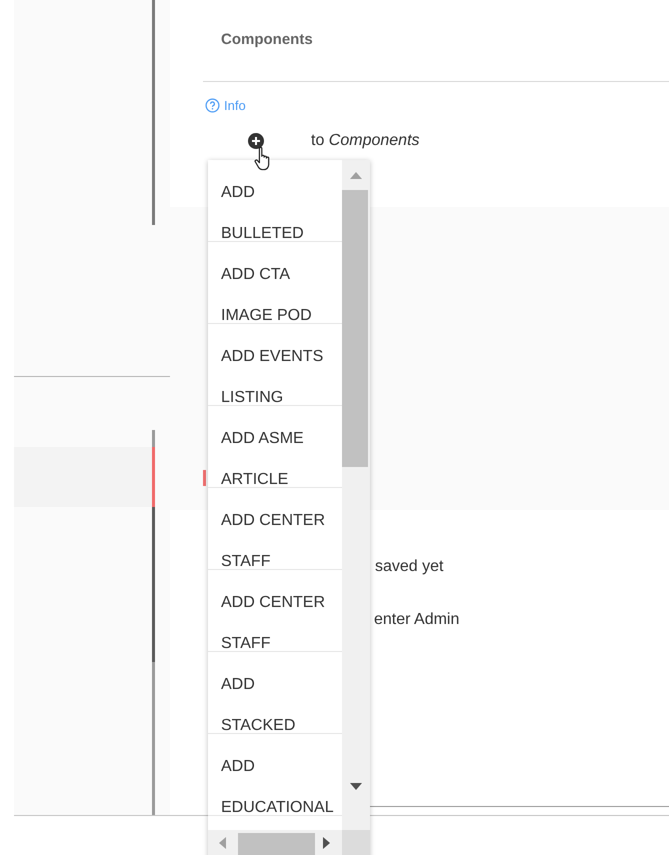 Image resolution: width=669 pixels, height=855 pixels. Describe the element at coordinates (365, 141) in the screenshot. I see `add-hint: to Components` at that location.